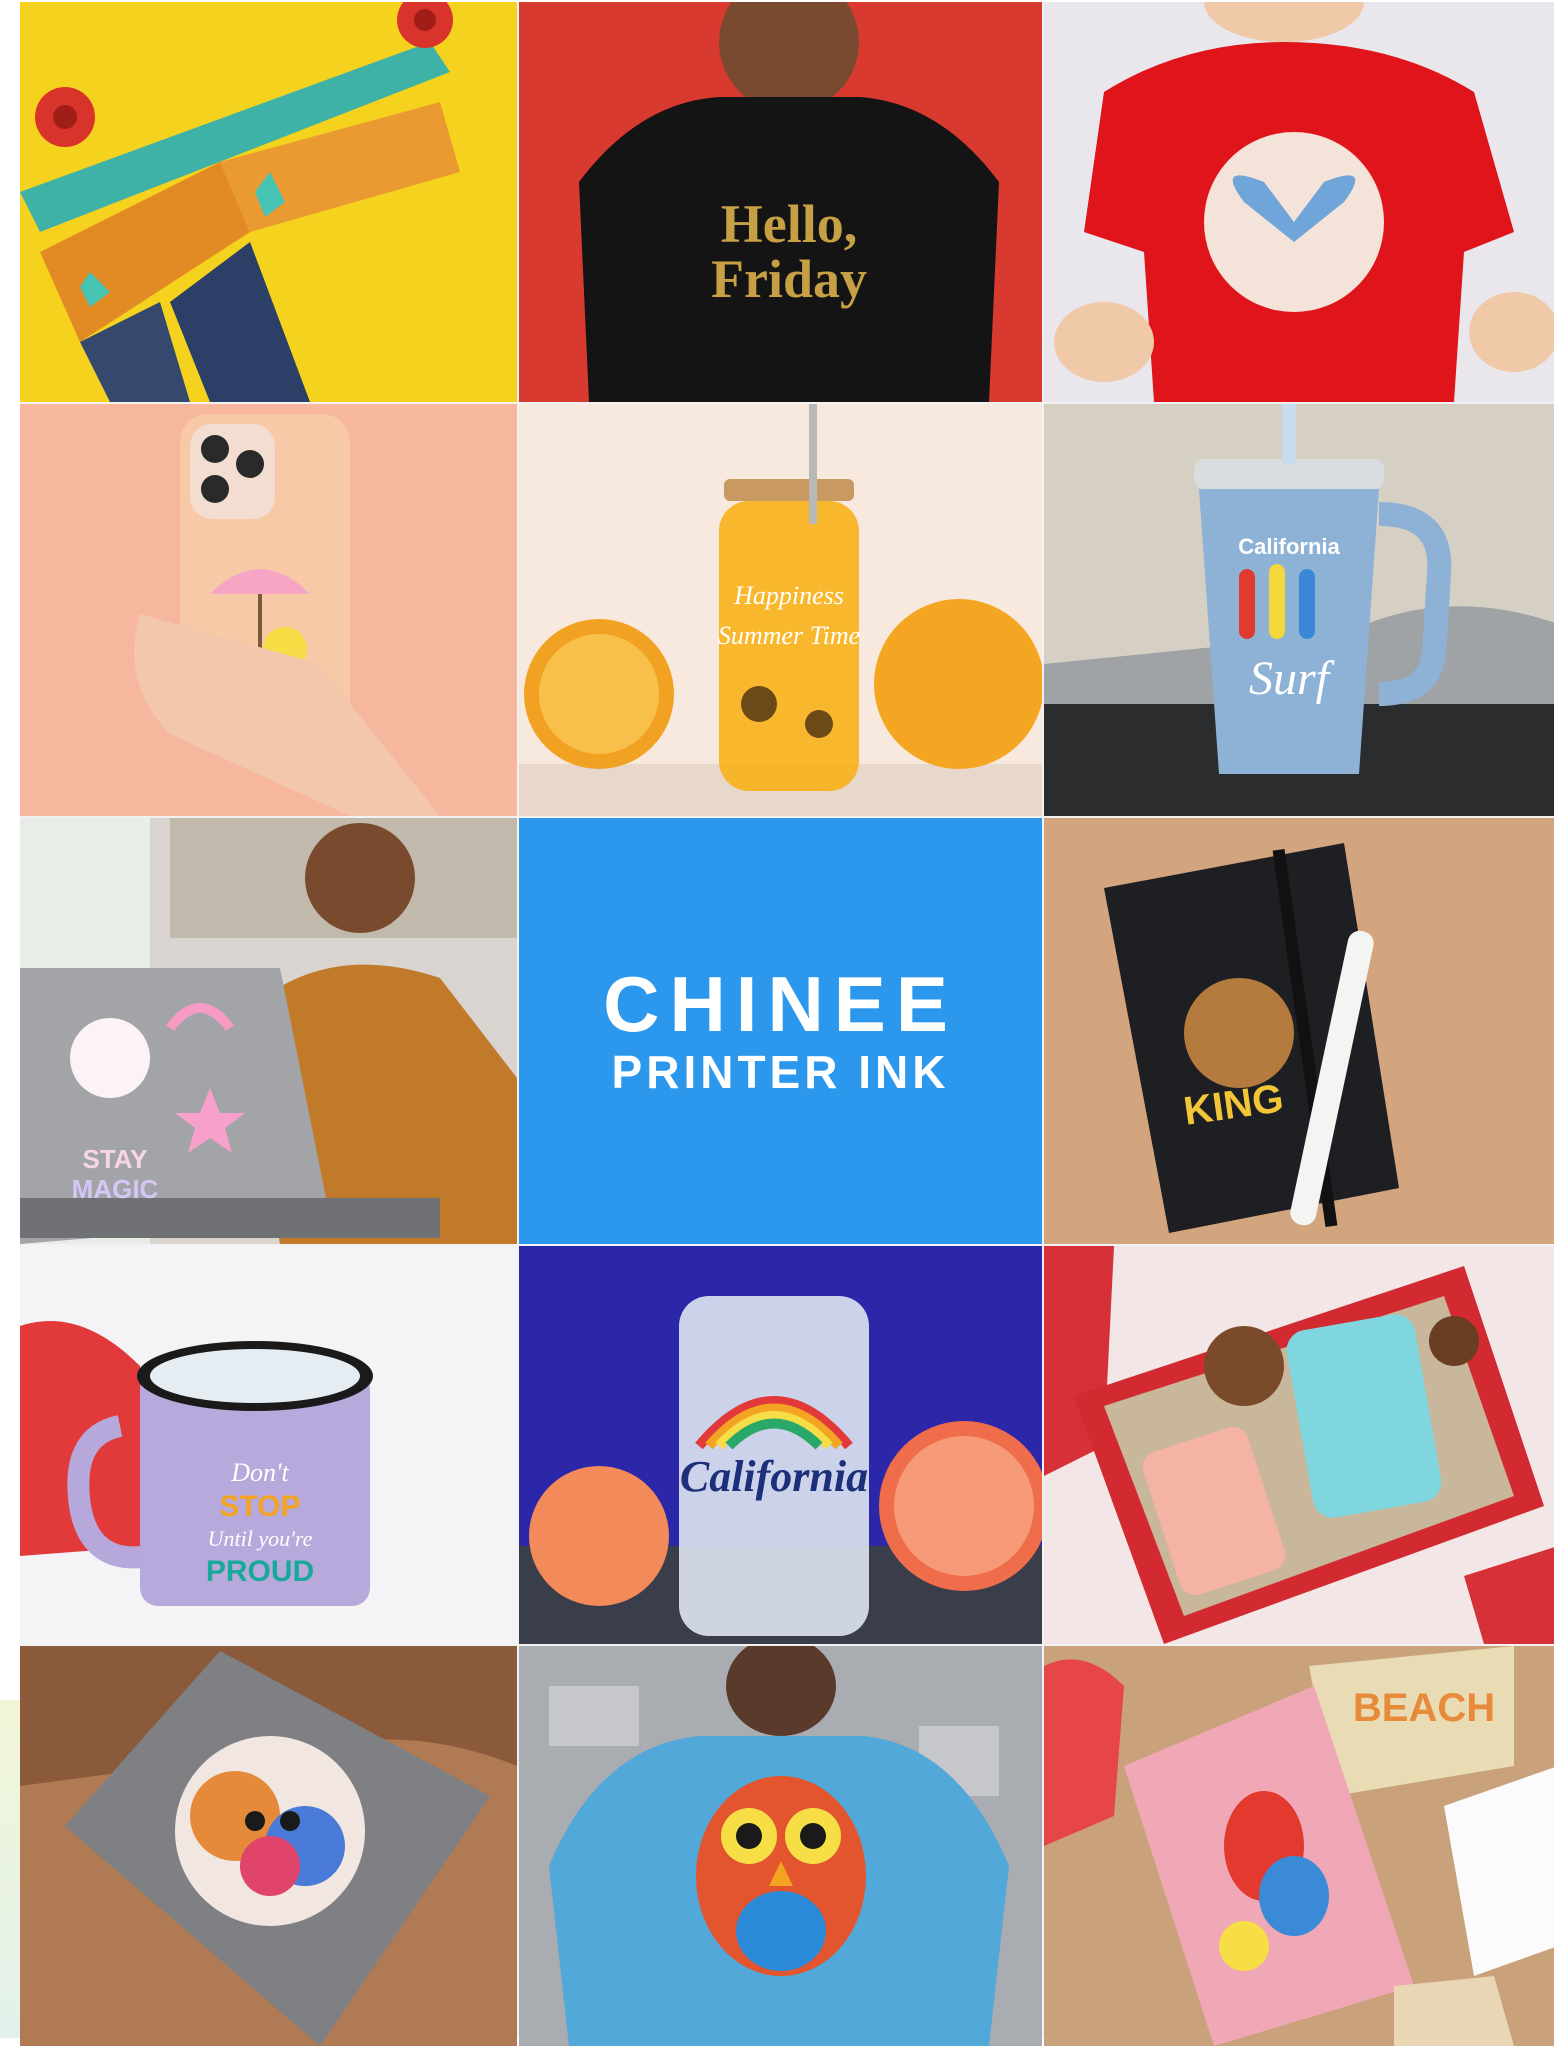 The image size is (1554, 2046). What do you see at coordinates (789, 224) in the screenshot?
I see `svg-text: Hello,` at bounding box center [789, 224].